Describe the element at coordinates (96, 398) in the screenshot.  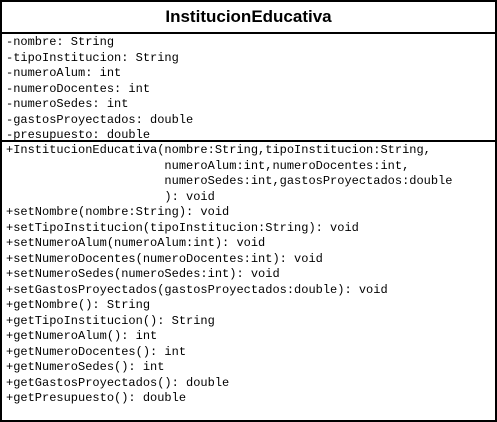
I see `method-line: +getPresupuesto(): double` at that location.